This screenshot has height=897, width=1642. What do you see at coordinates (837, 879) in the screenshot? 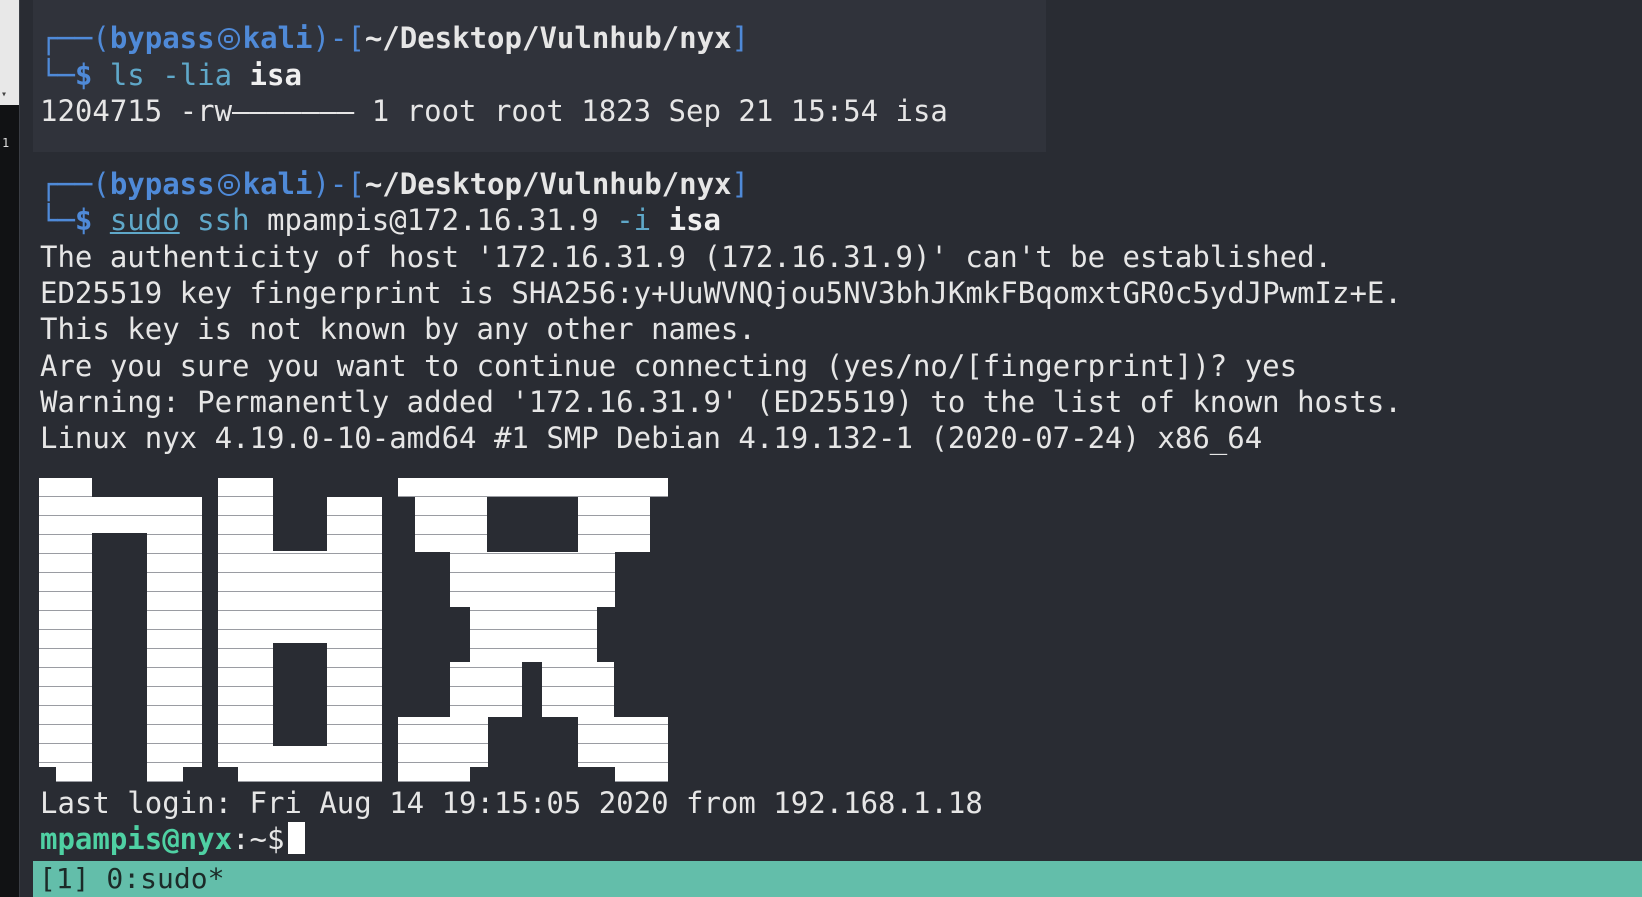
I see `tmux-status-bar: [1] 0:sudo*` at bounding box center [837, 879].